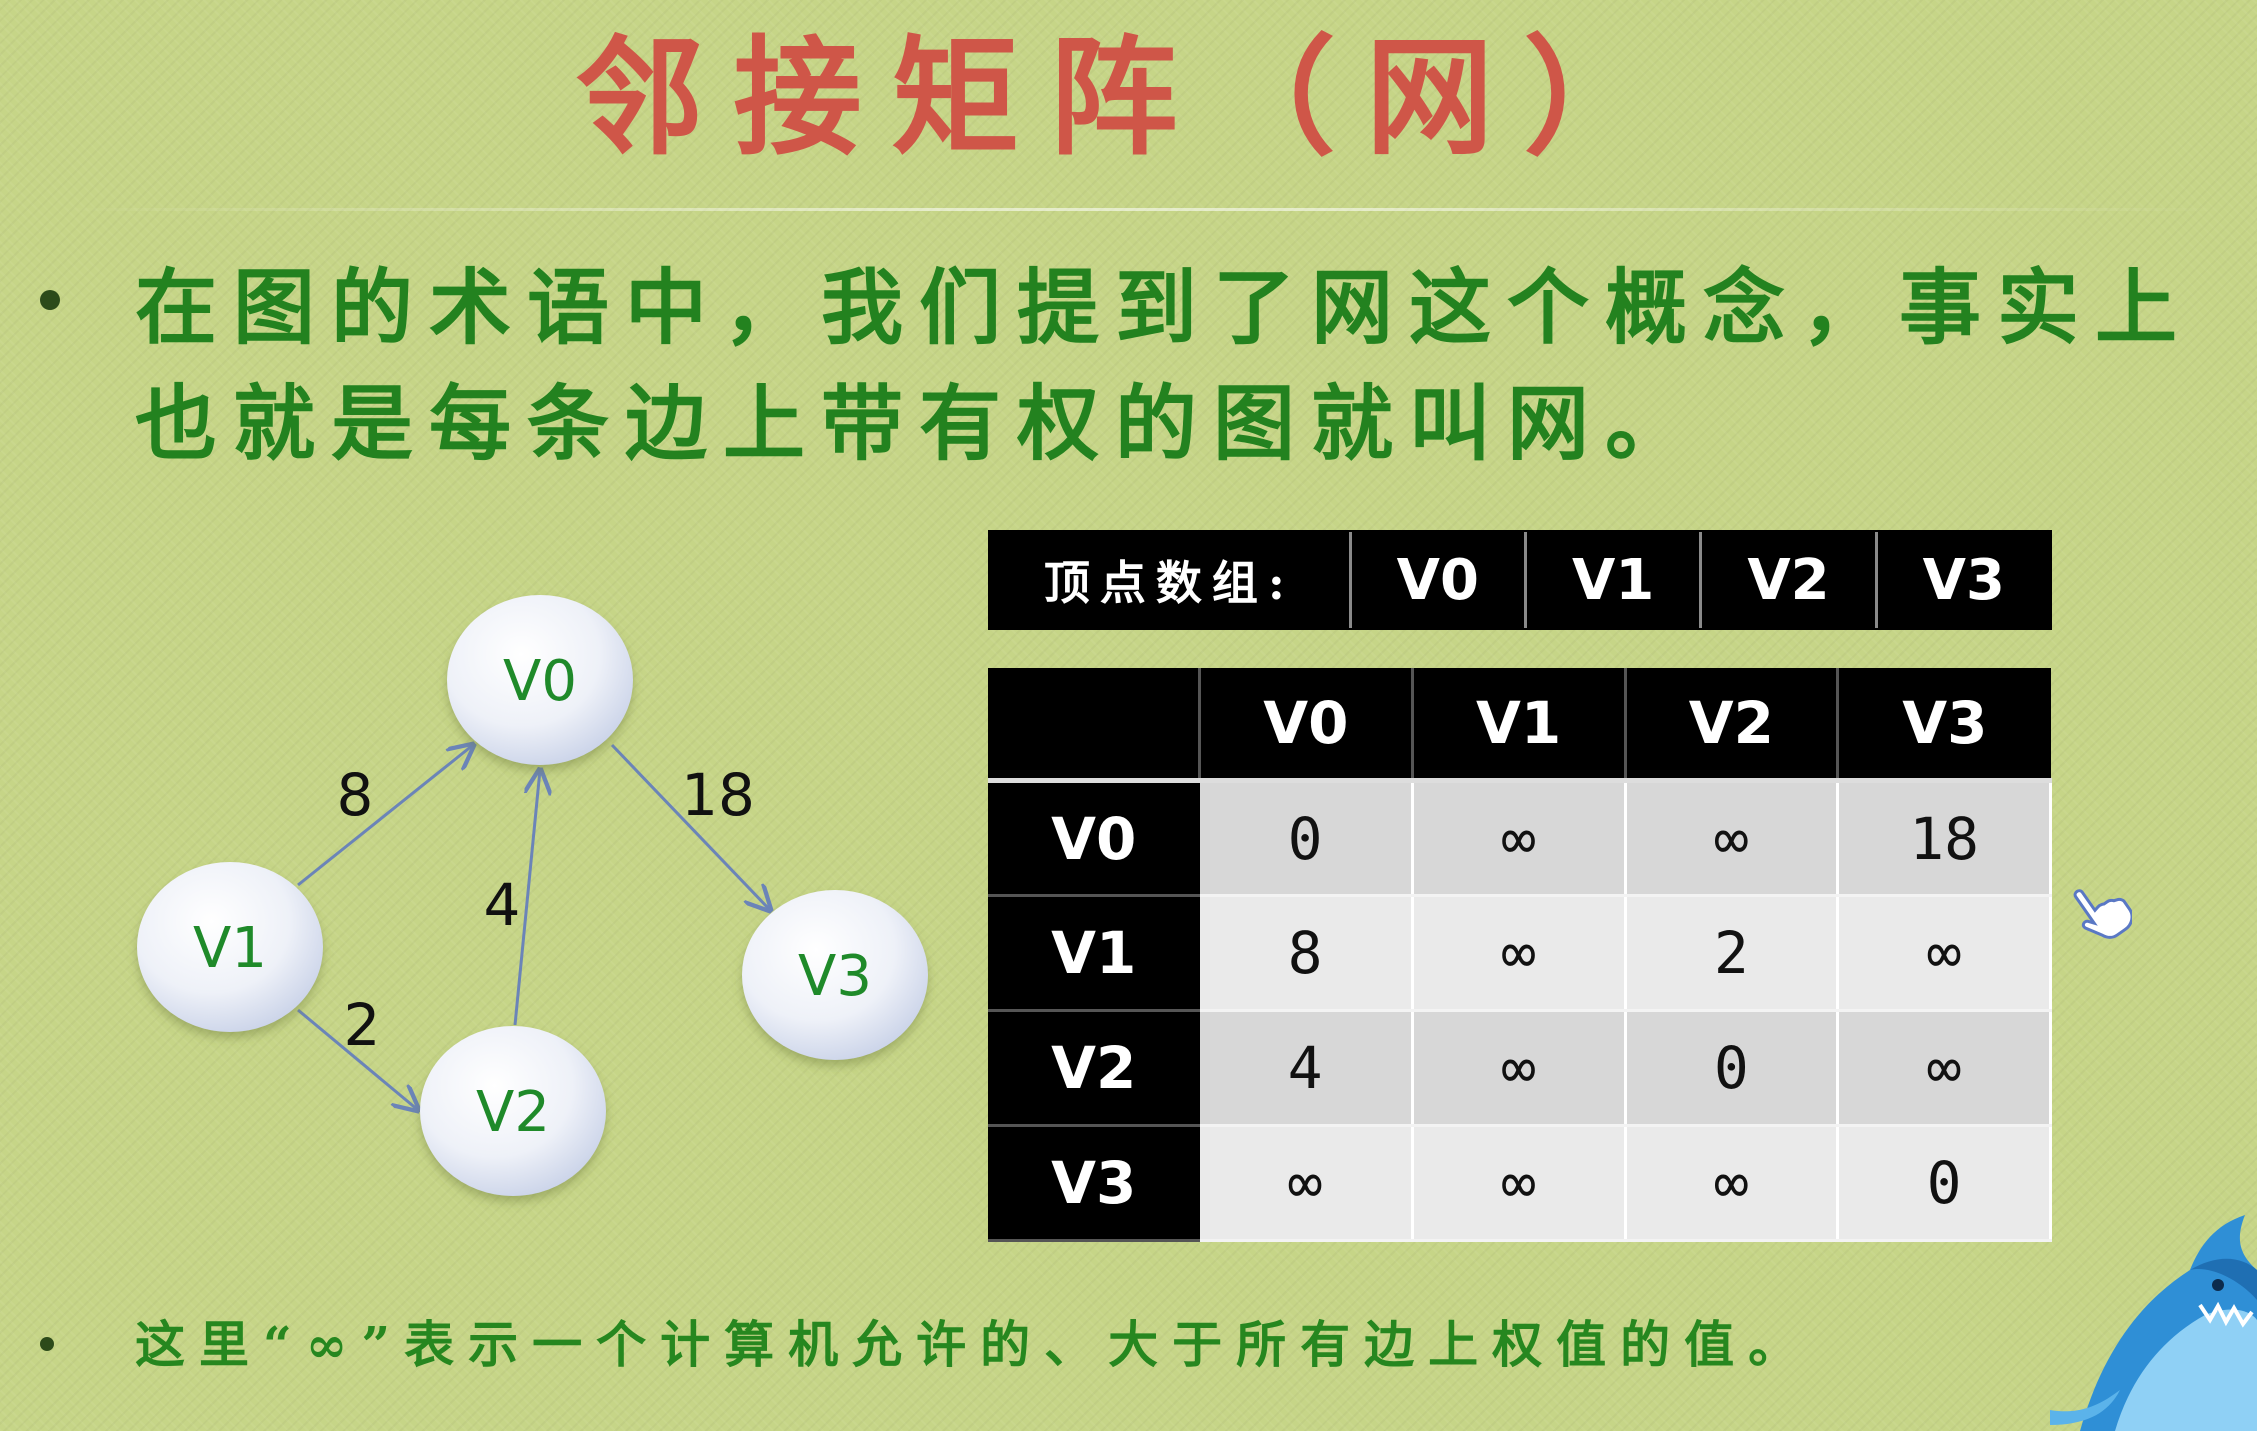  Describe the element at coordinates (1732, 954) in the screenshot. I see `matrix-cell: 2` at that location.